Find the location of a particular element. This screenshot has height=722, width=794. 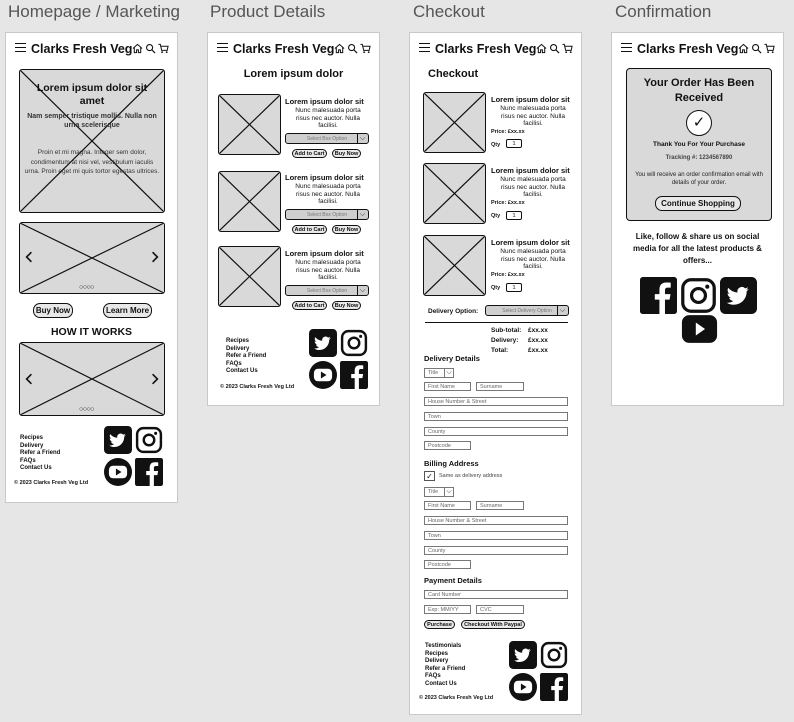

billing-town-input: Town is located at coordinates (496, 535).